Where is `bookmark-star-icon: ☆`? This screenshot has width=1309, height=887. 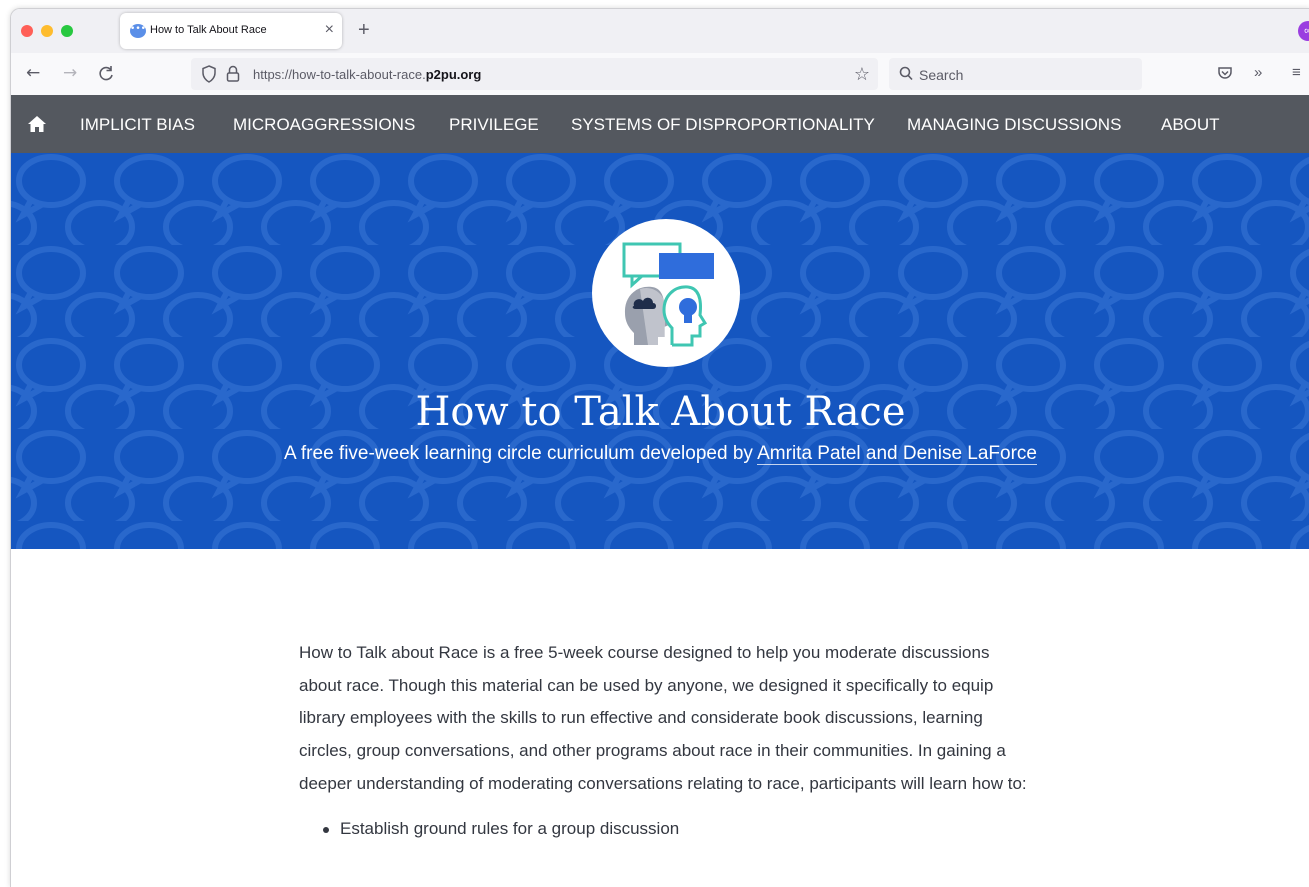 bookmark-star-icon: ☆ is located at coordinates (862, 74).